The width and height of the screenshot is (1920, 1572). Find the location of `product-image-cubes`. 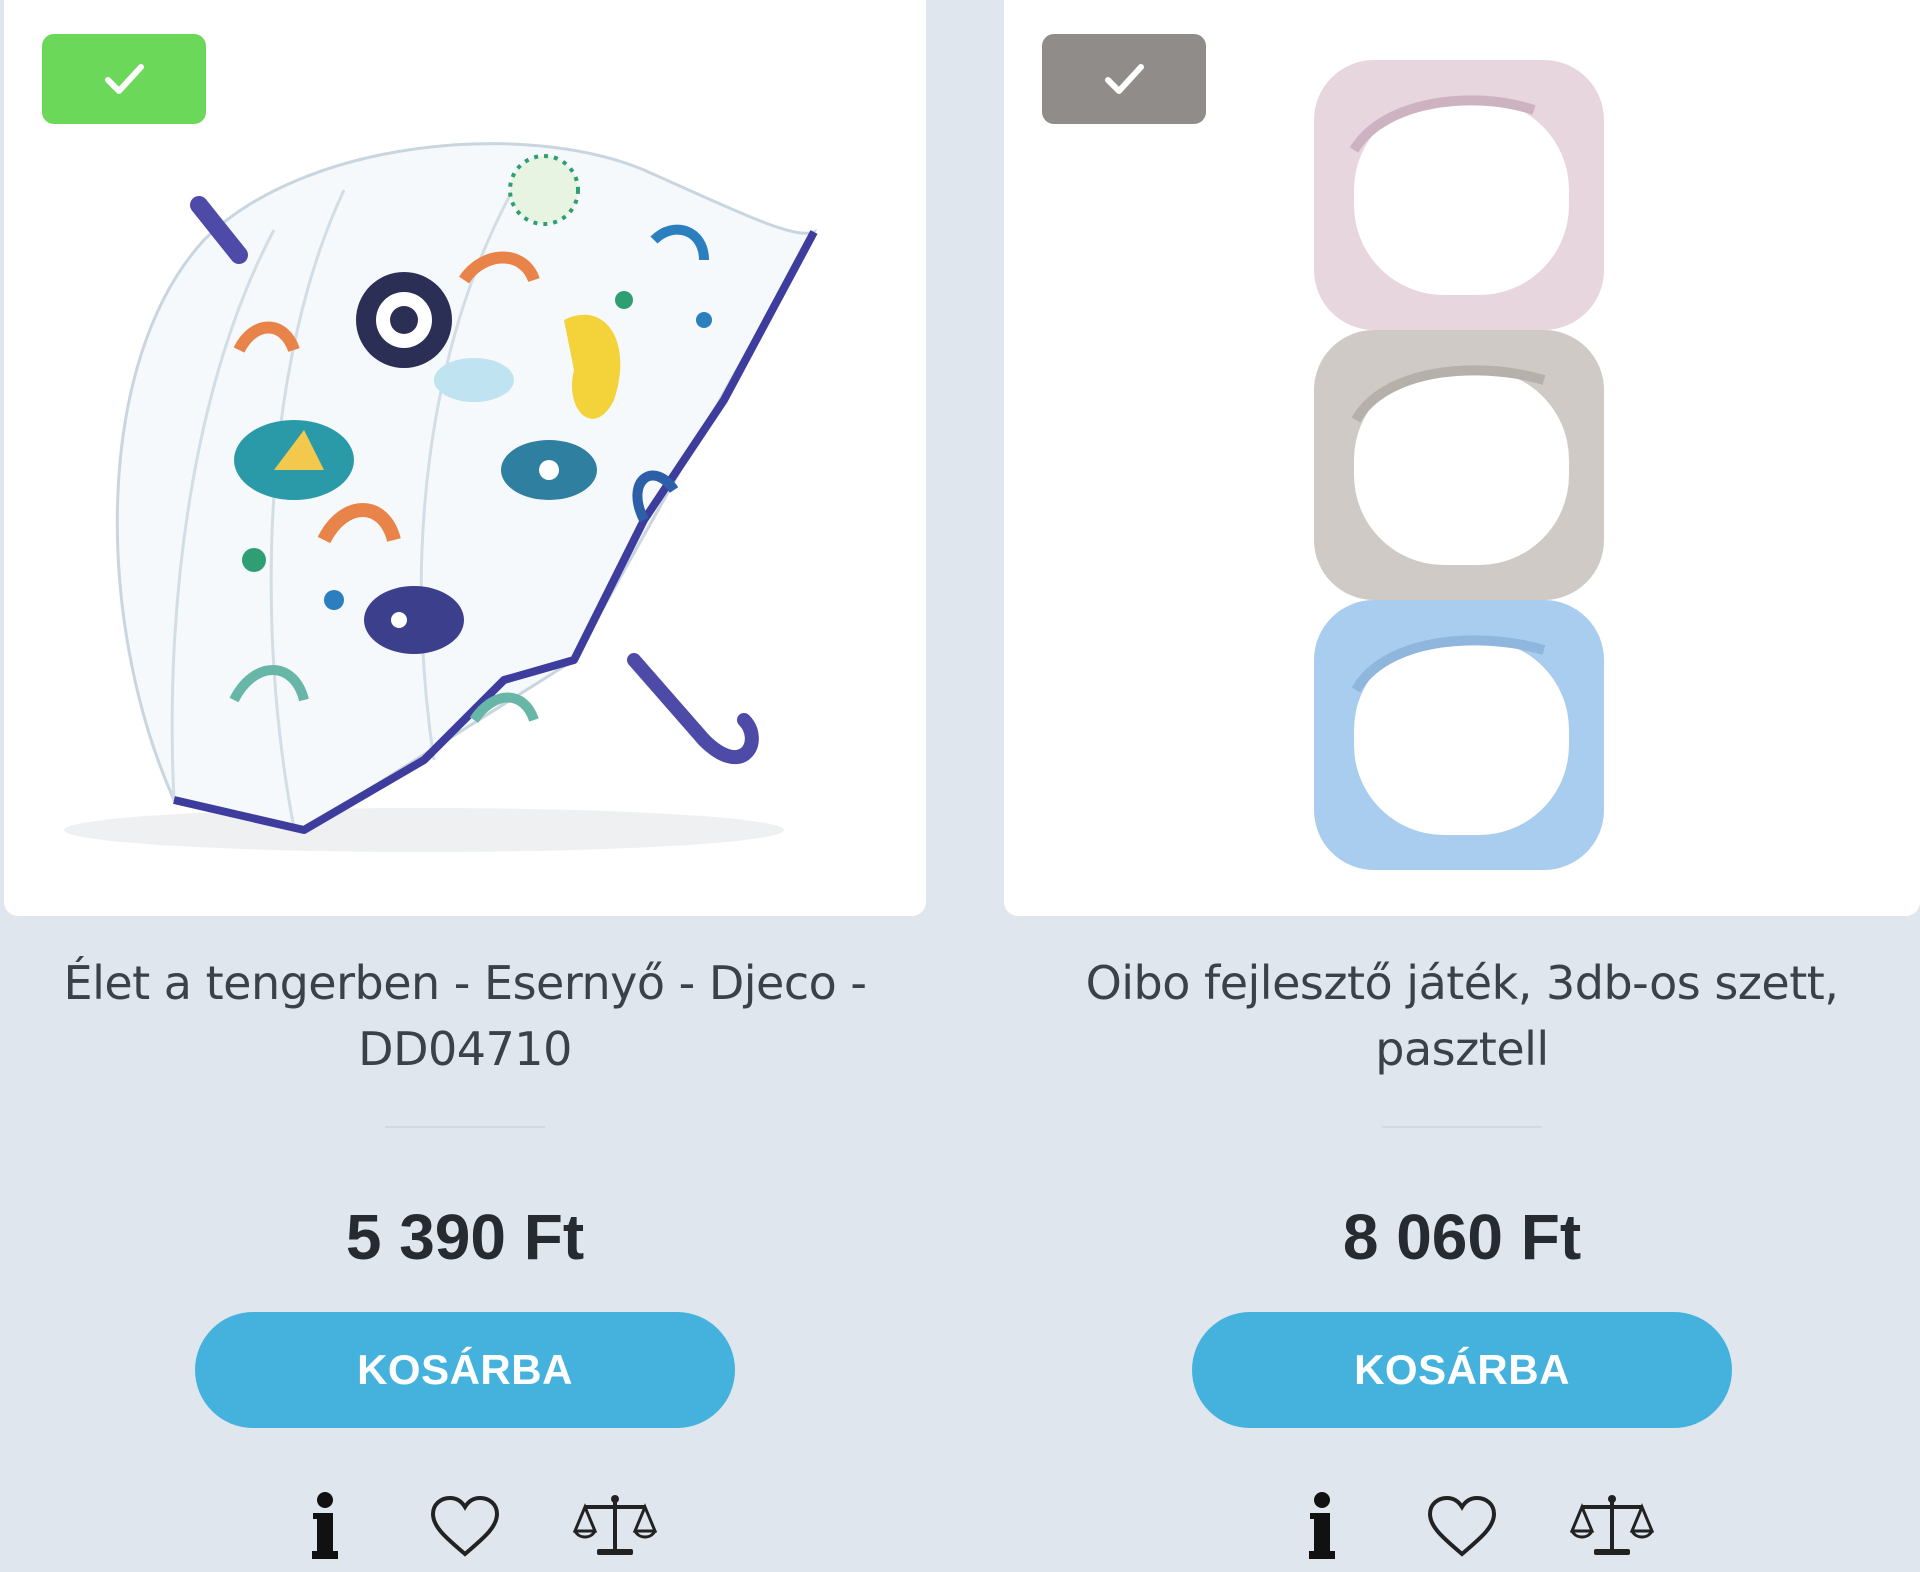

product-image-cubes is located at coordinates (1459, 465).